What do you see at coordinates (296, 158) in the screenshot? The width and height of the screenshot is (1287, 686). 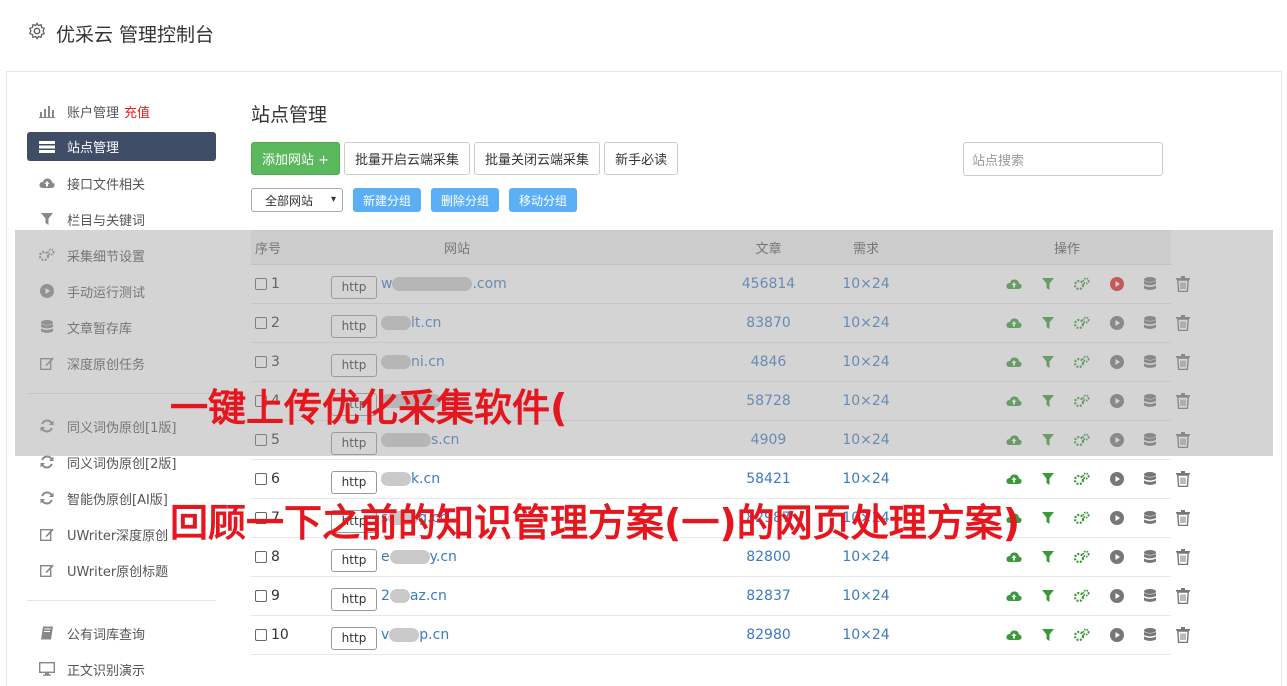 I see `add-site-button: 添加网站 +` at bounding box center [296, 158].